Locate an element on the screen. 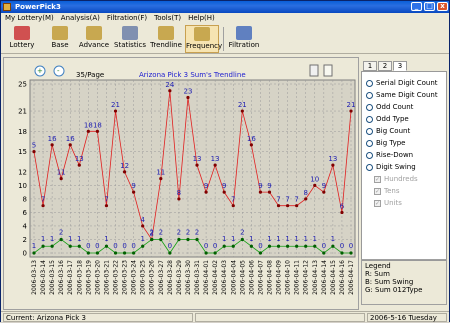 The height and width of the screenshot is (323, 450). legend-item-sum: R: Sum is located at coordinates (377, 274).